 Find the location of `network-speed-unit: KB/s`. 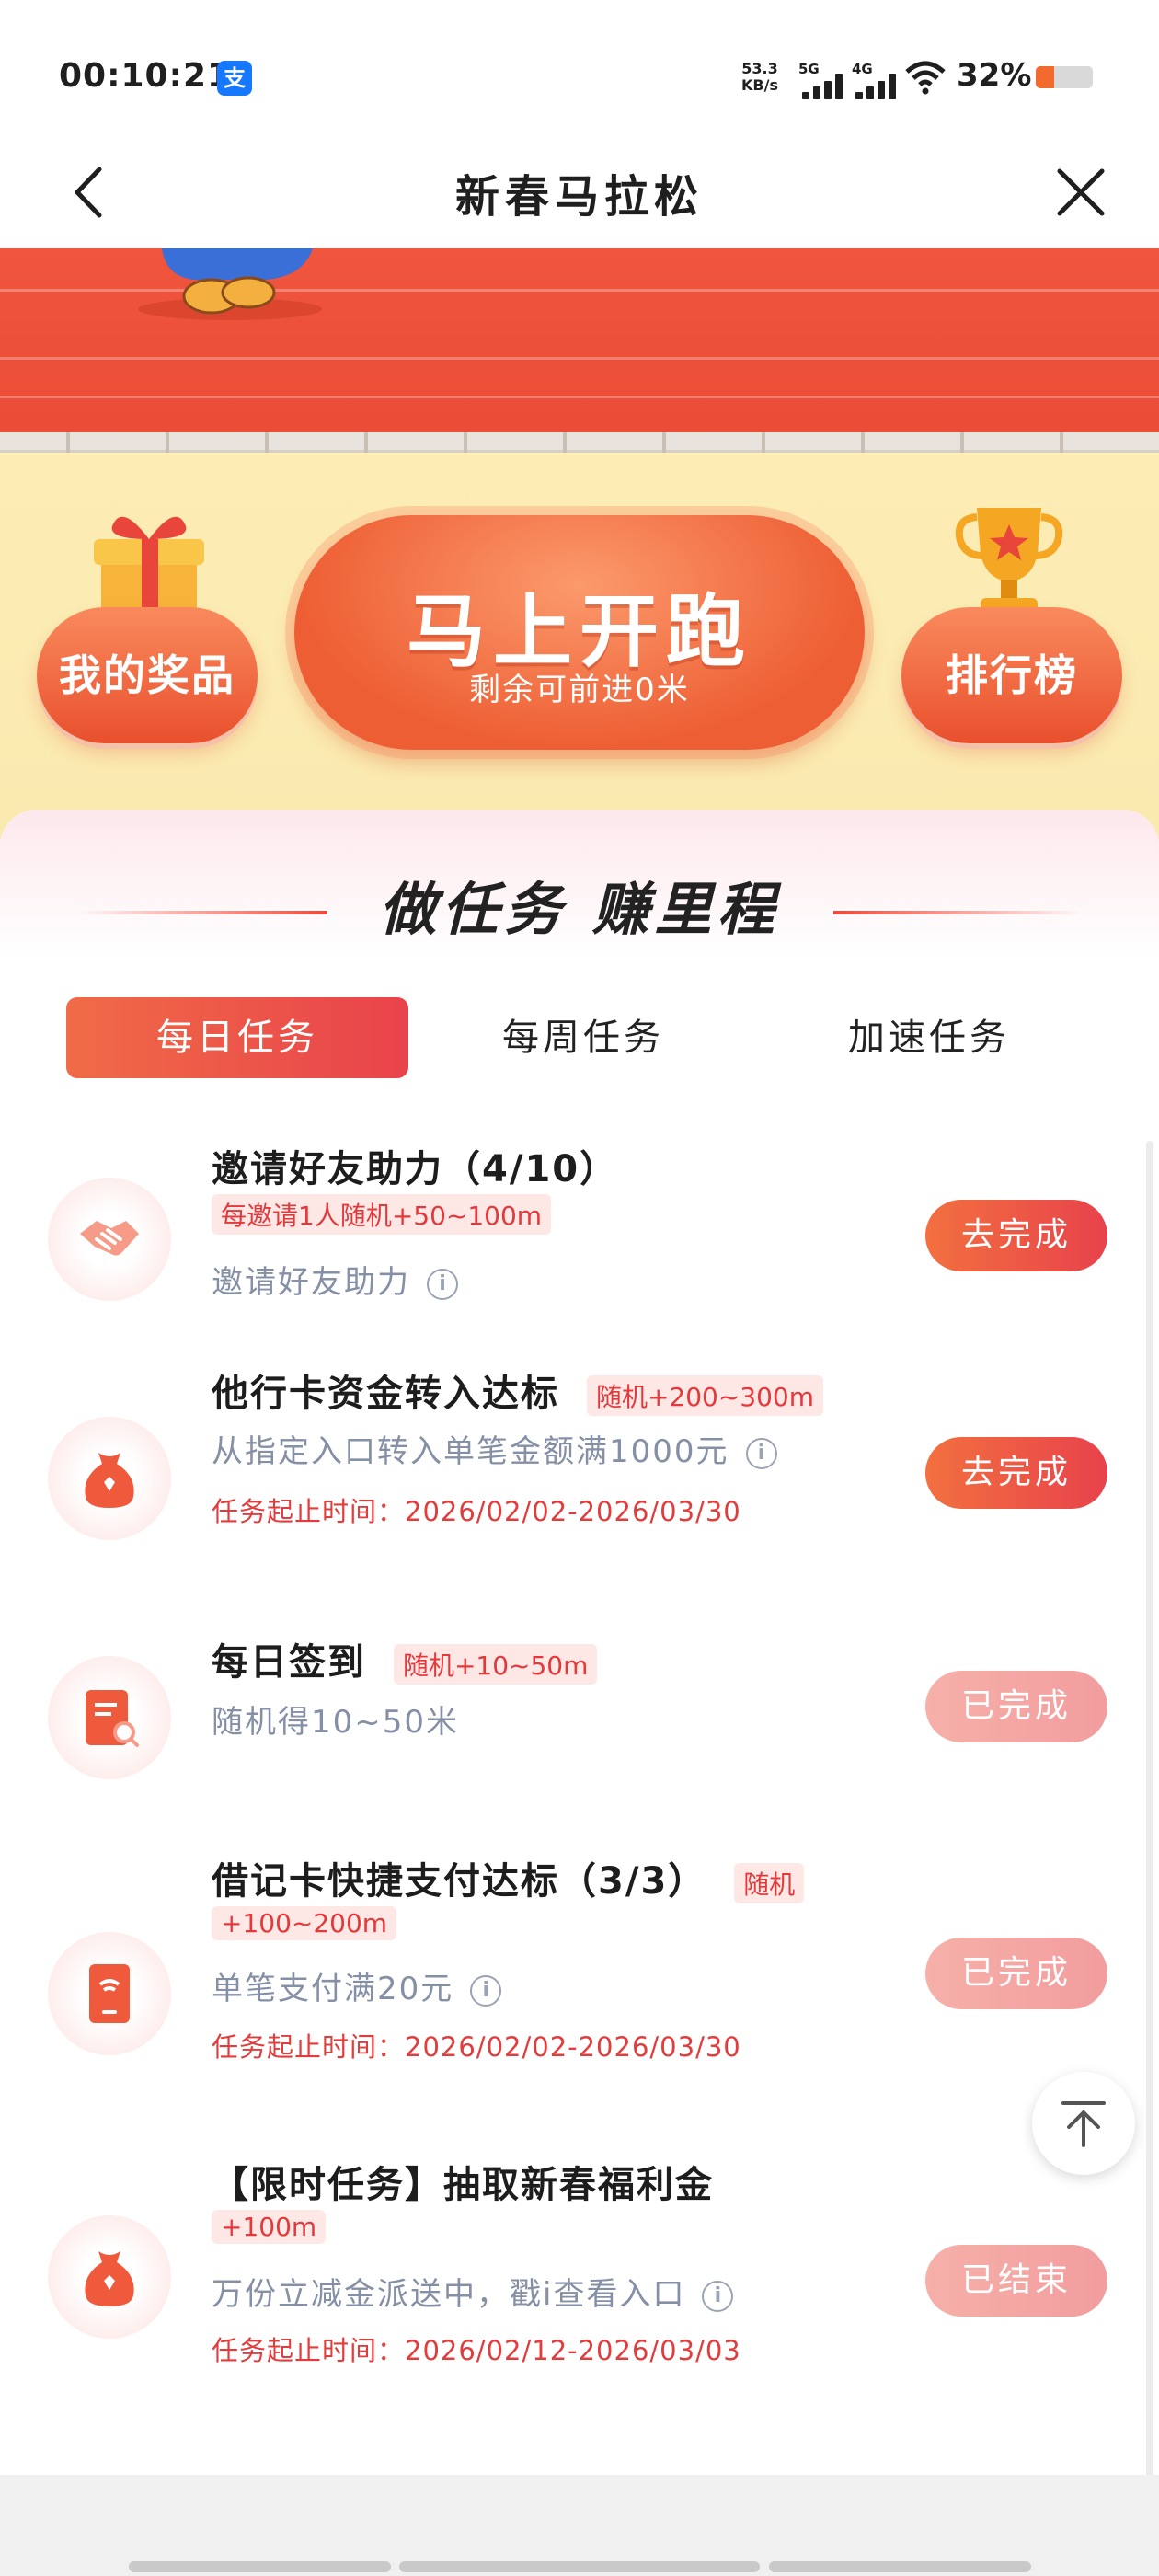

network-speed-unit: KB/s is located at coordinates (759, 85).